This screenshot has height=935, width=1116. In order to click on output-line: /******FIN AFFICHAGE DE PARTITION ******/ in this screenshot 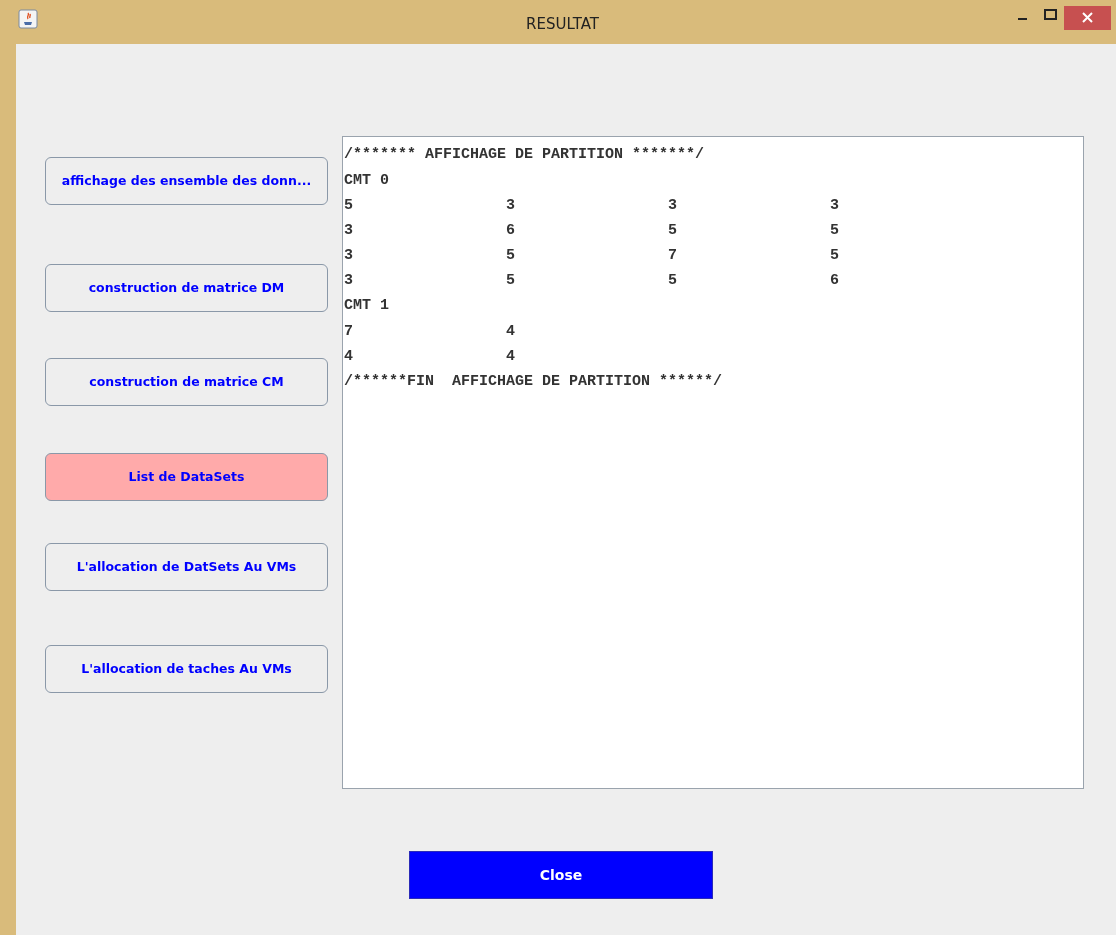, I will do `click(533, 382)`.